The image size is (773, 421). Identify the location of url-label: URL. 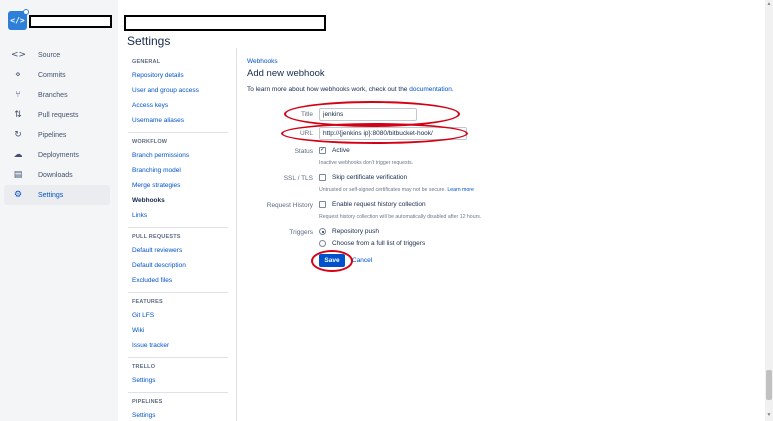
(306, 133).